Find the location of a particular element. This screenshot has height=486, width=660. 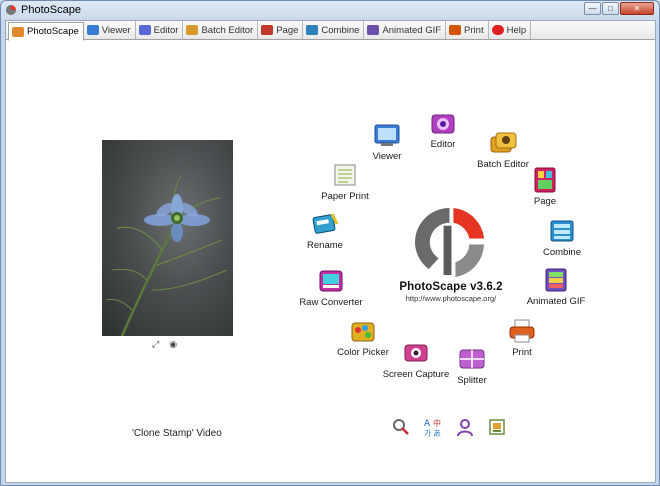

photo-controls: ⤢ ◉ is located at coordinates (164, 344).